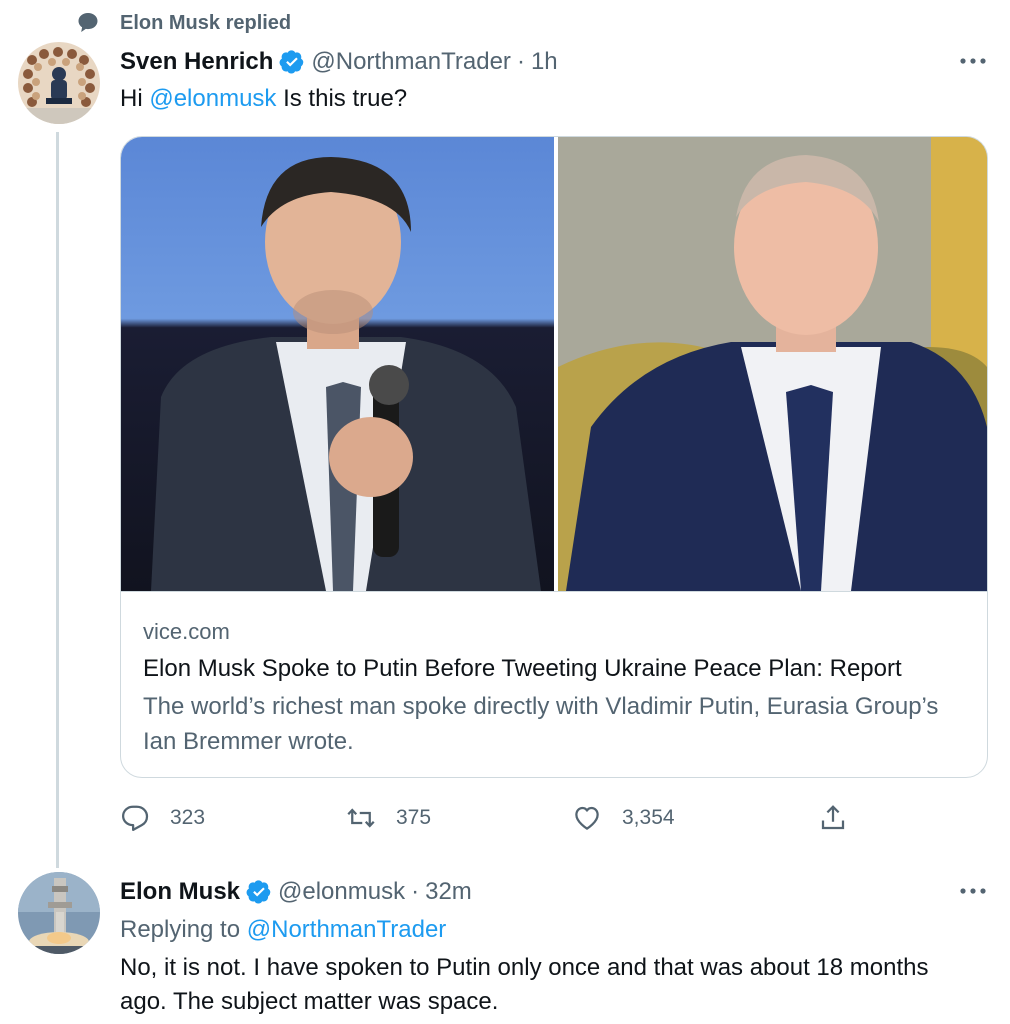 The image size is (1010, 1024). What do you see at coordinates (361, 818) in the screenshot?
I see `retweet-icon` at bounding box center [361, 818].